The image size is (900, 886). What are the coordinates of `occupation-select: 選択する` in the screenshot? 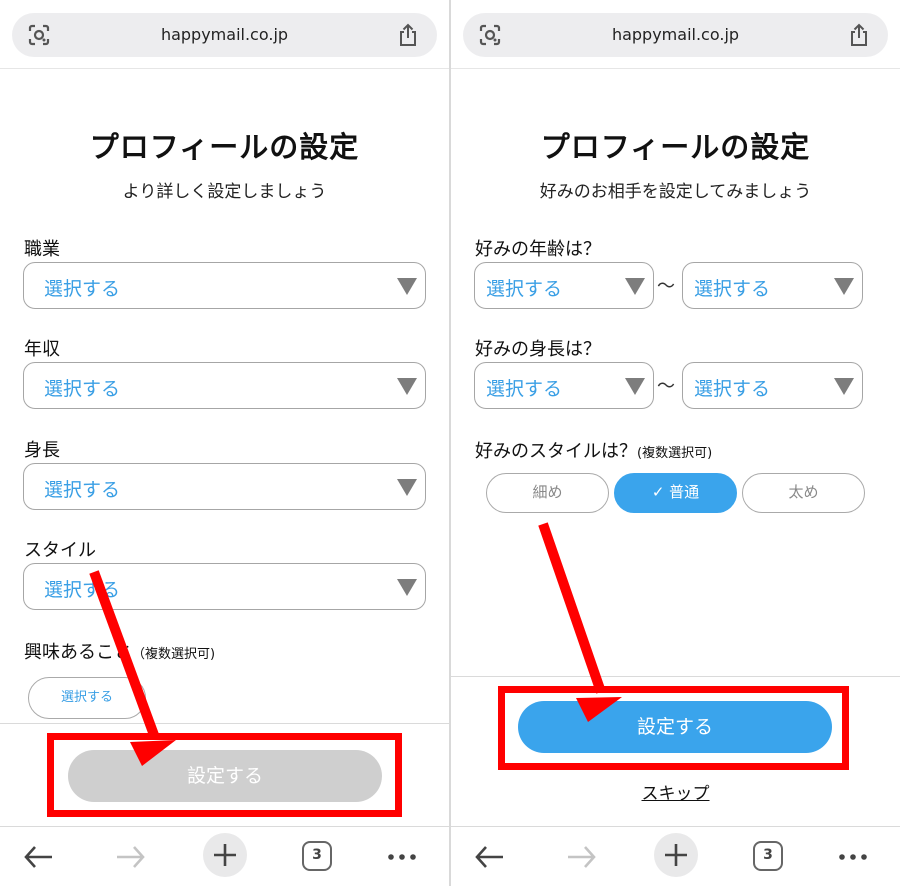 It's located at (224, 285).